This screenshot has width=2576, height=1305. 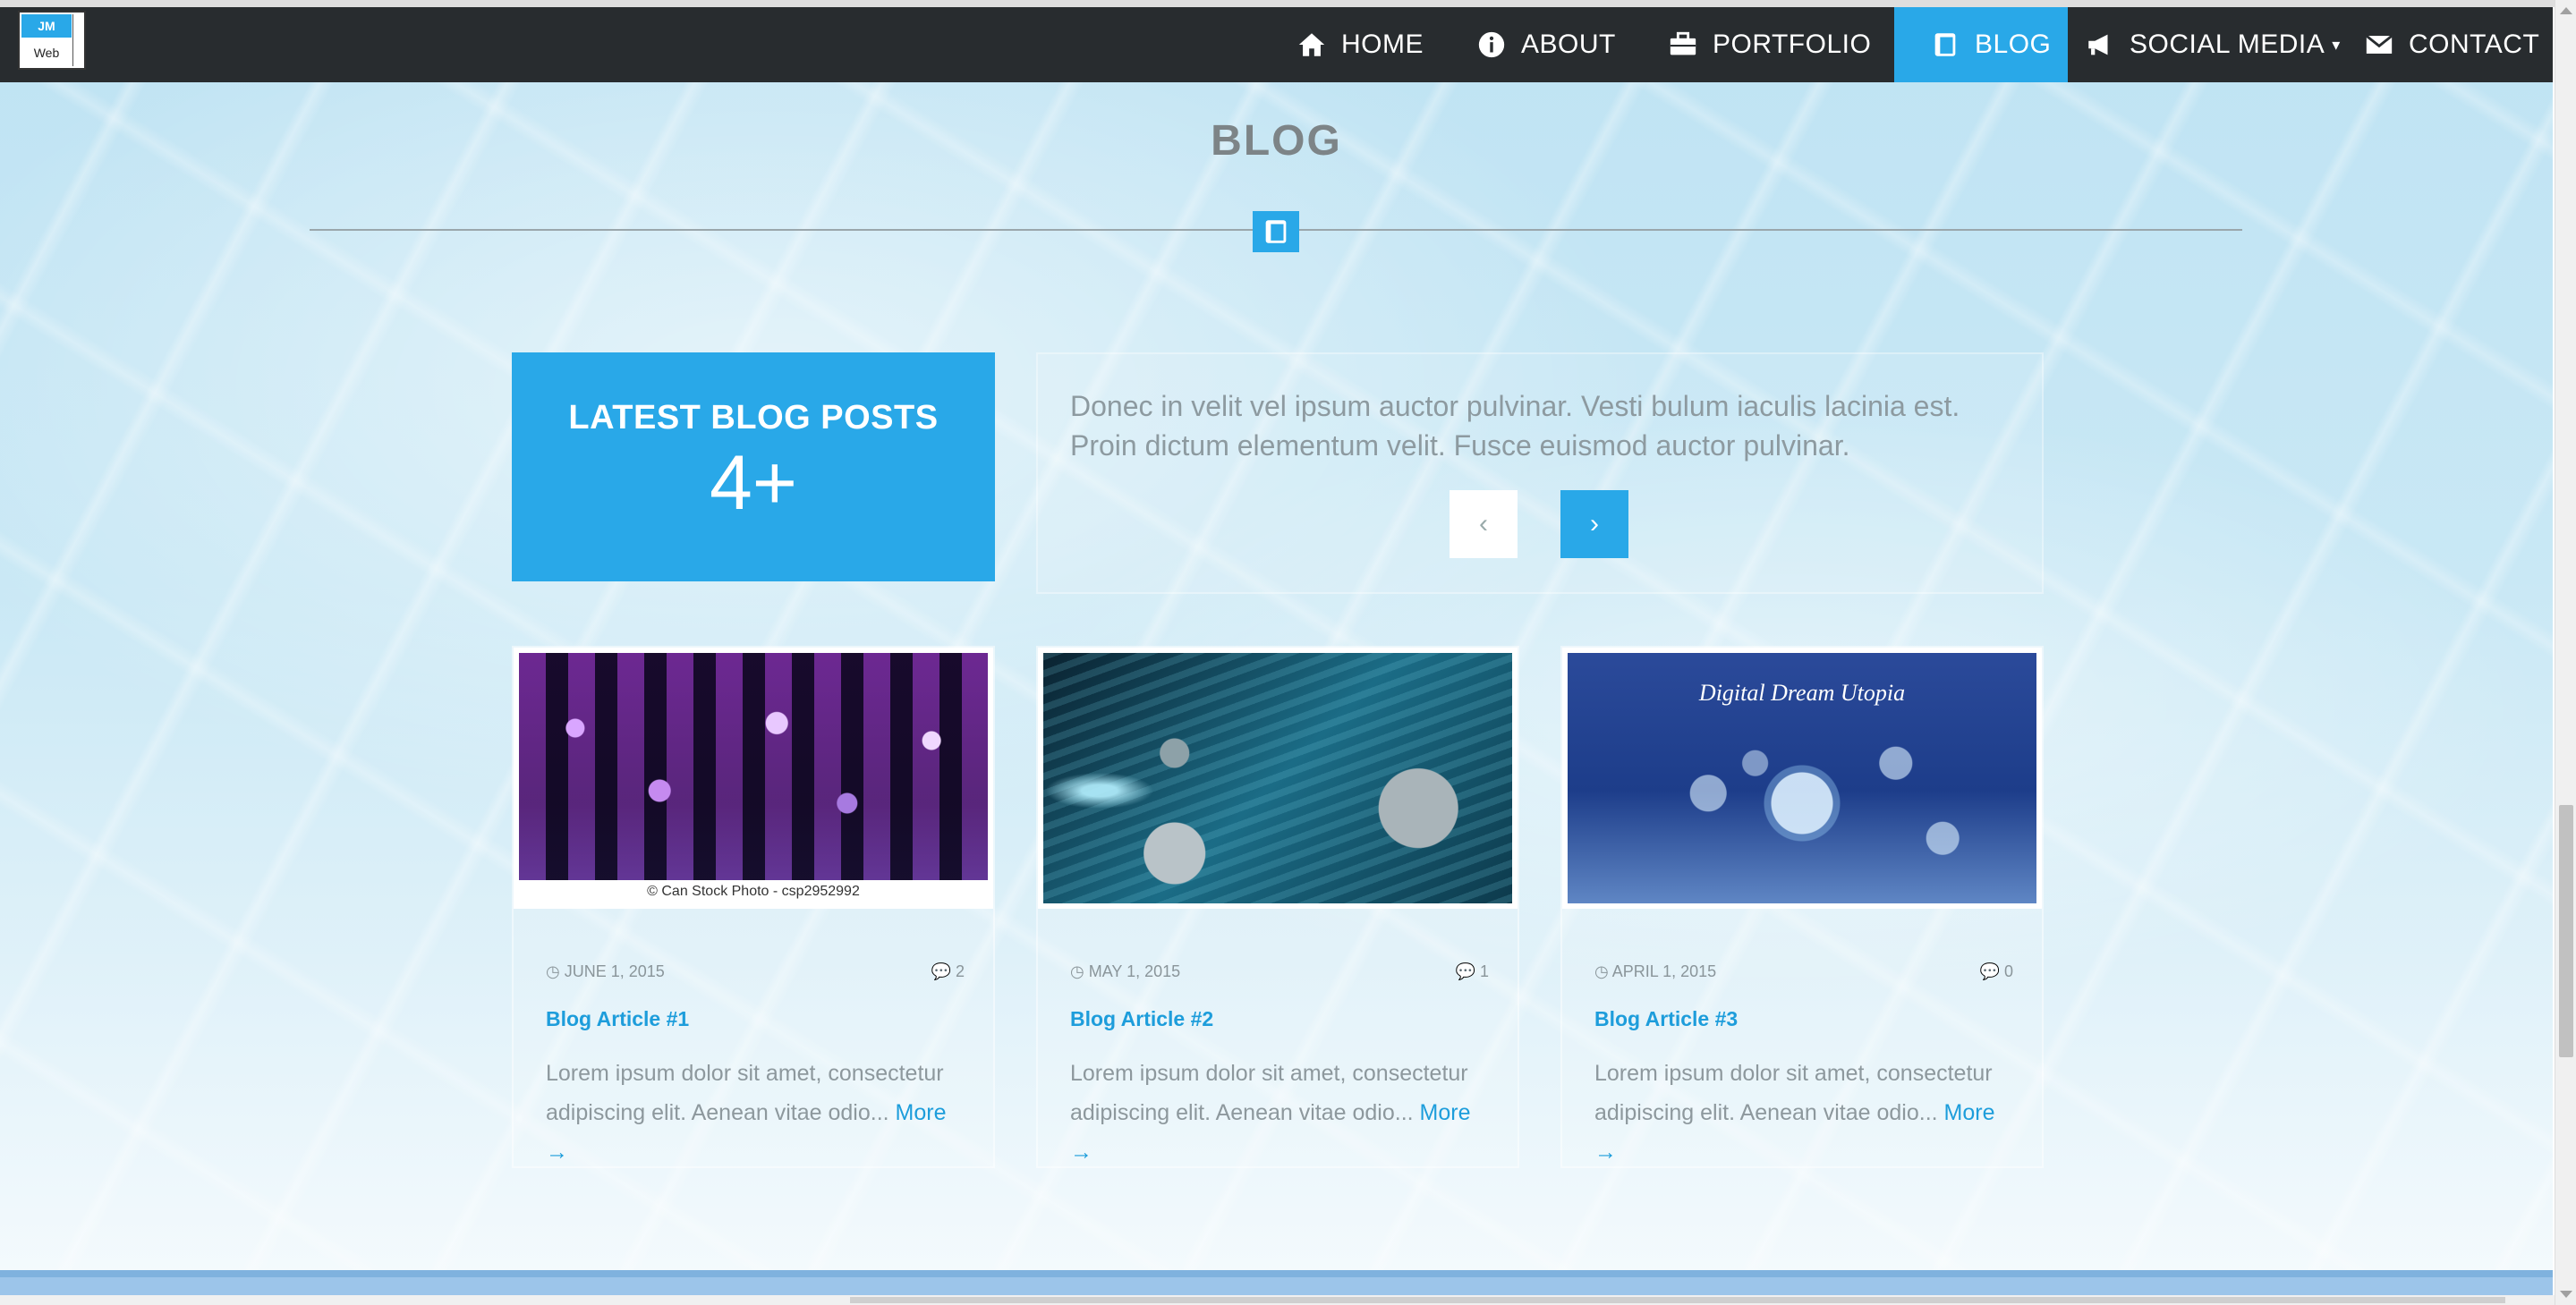 What do you see at coordinates (1664, 971) in the screenshot?
I see `card-date-text: APRIL 1, 2015` at bounding box center [1664, 971].